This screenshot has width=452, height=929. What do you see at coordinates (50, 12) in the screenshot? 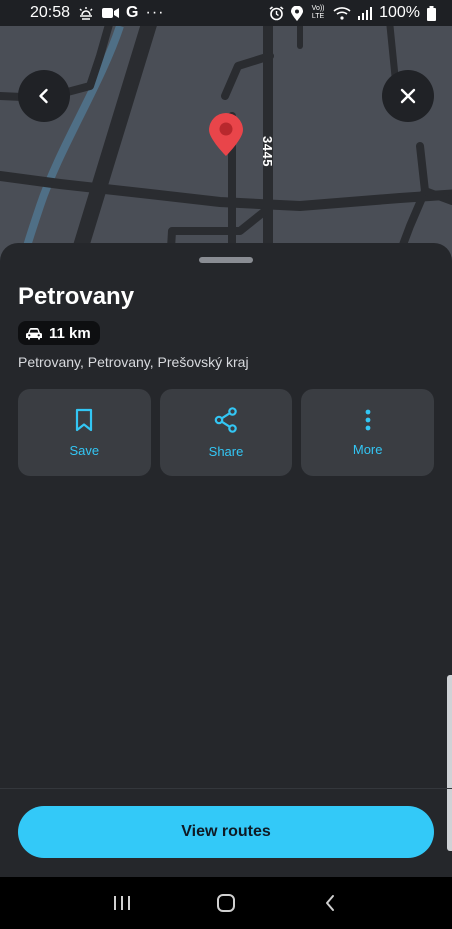
I see `status-time: 20:58` at bounding box center [50, 12].